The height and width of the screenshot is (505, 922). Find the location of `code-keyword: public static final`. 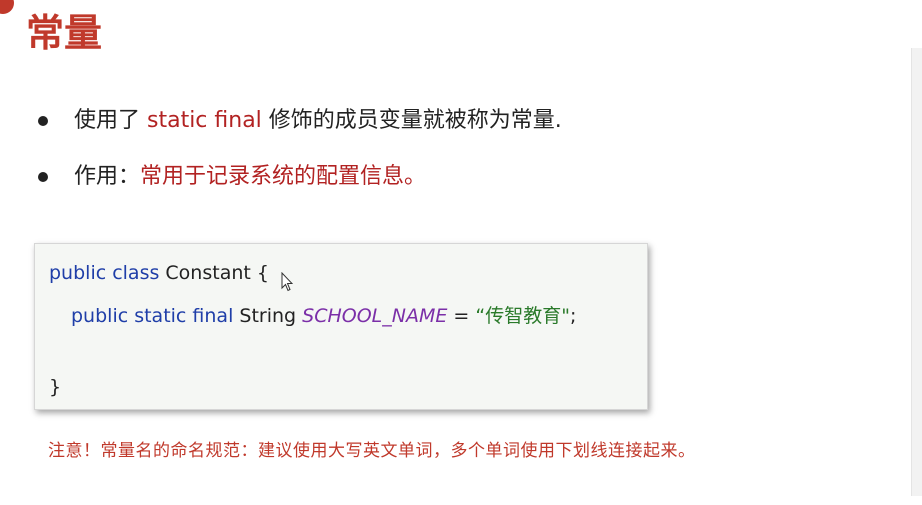

code-keyword: public static final is located at coordinates (152, 316).